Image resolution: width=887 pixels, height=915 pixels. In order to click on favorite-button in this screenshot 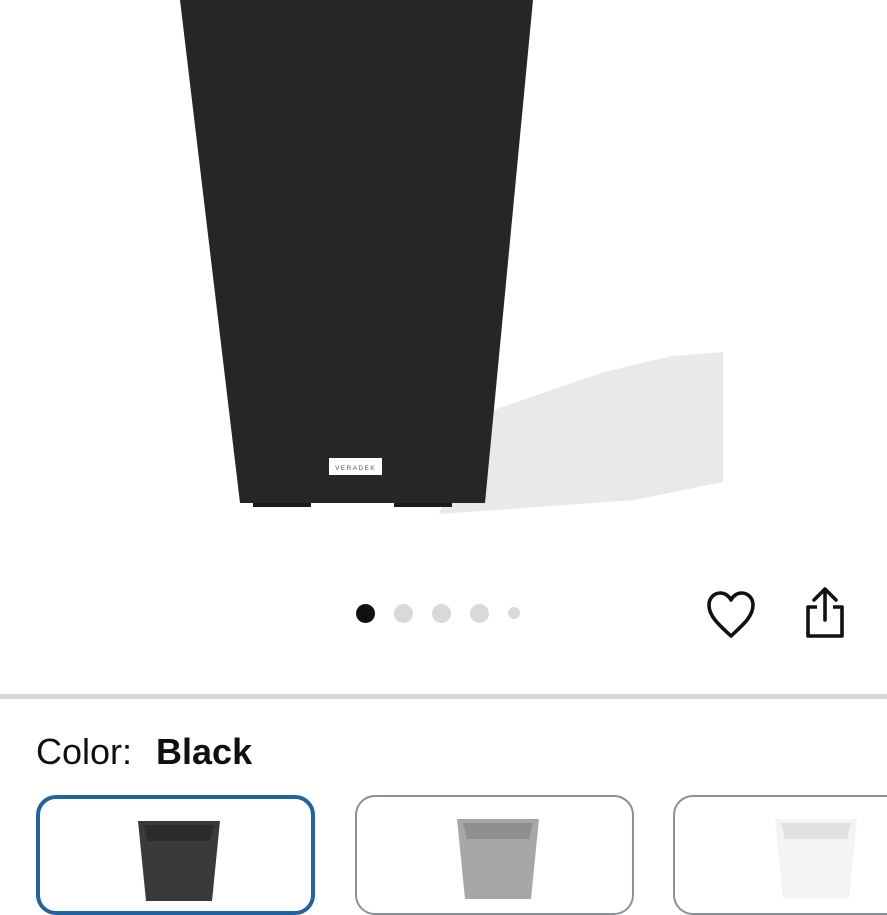, I will do `click(731, 615)`.